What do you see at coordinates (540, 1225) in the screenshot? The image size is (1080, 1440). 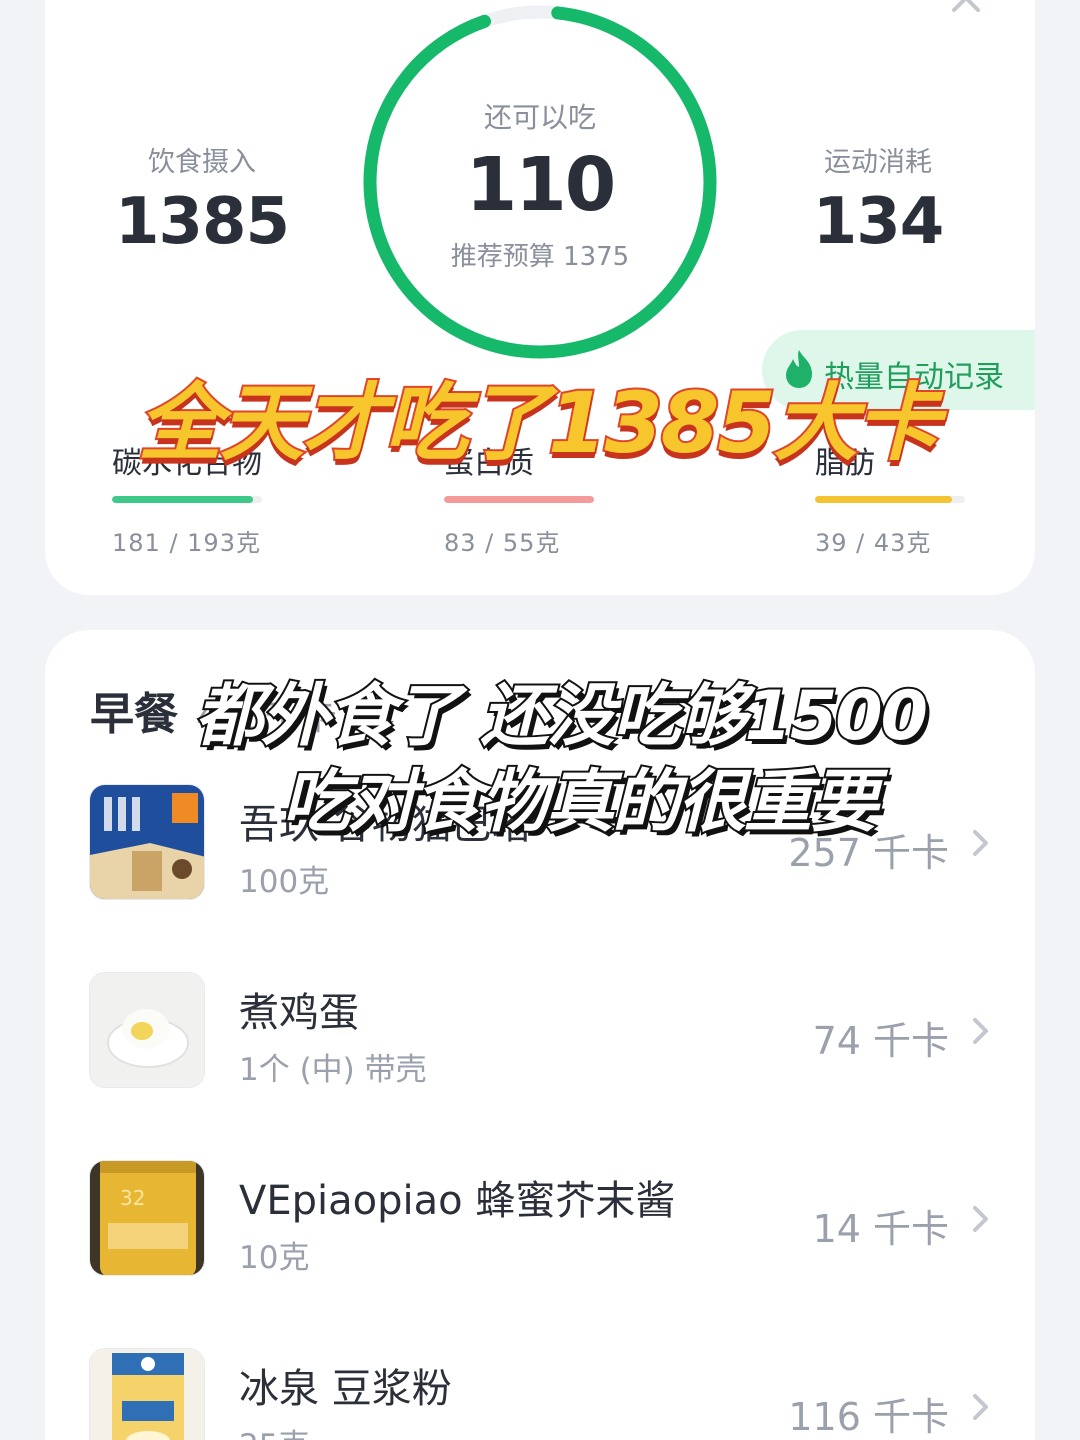 I see `food-item: 32 VEpiaopiao 蜂蜜芥末酱 10克 14 千卡` at bounding box center [540, 1225].